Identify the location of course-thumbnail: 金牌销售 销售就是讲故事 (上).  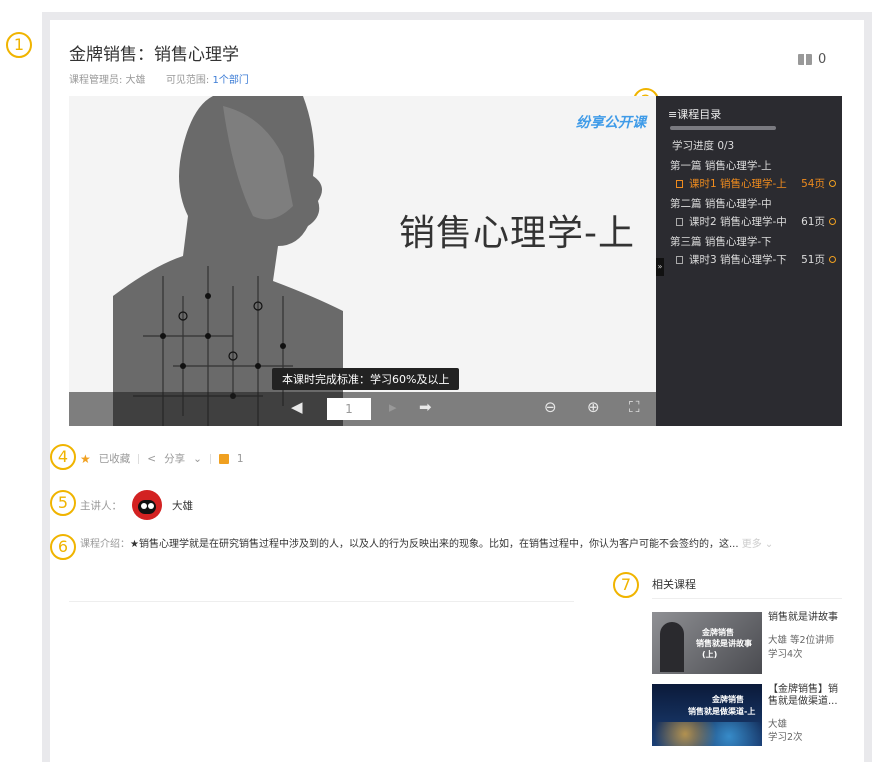
(707, 643).